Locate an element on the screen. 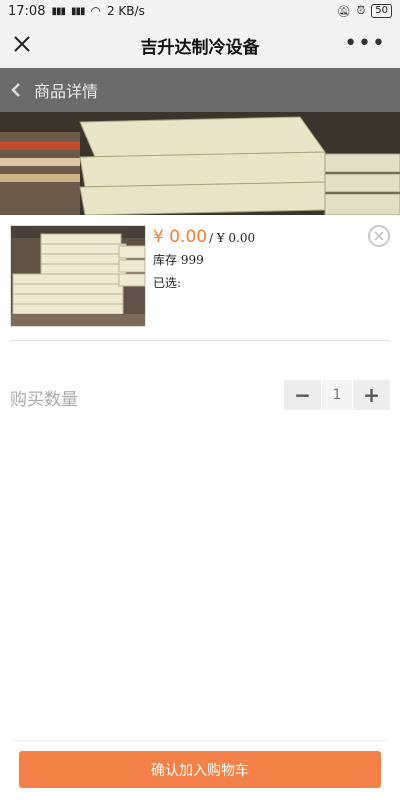 Image resolution: width=400 pixels, height=800 pixels. price-row: ¥ 0.00 / ¥ 0.00 is located at coordinates (204, 237).